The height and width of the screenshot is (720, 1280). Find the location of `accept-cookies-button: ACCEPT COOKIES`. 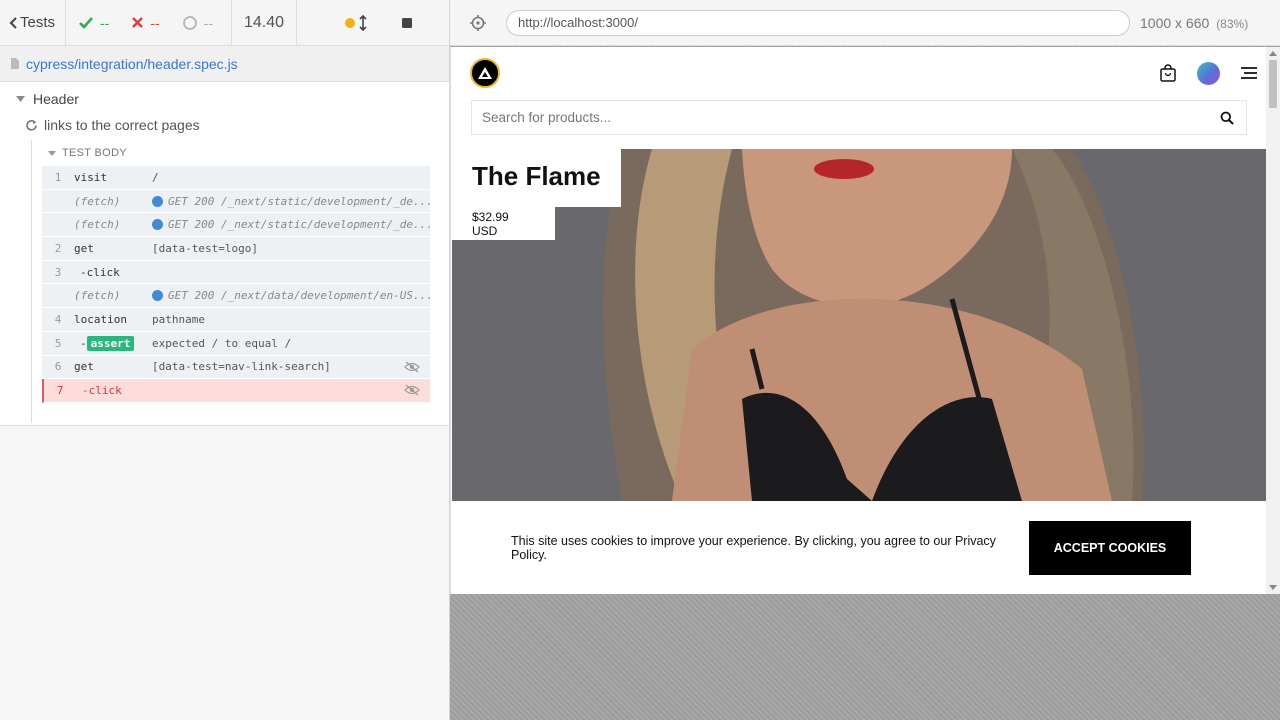

accept-cookies-button: ACCEPT COOKIES is located at coordinates (1109, 547).